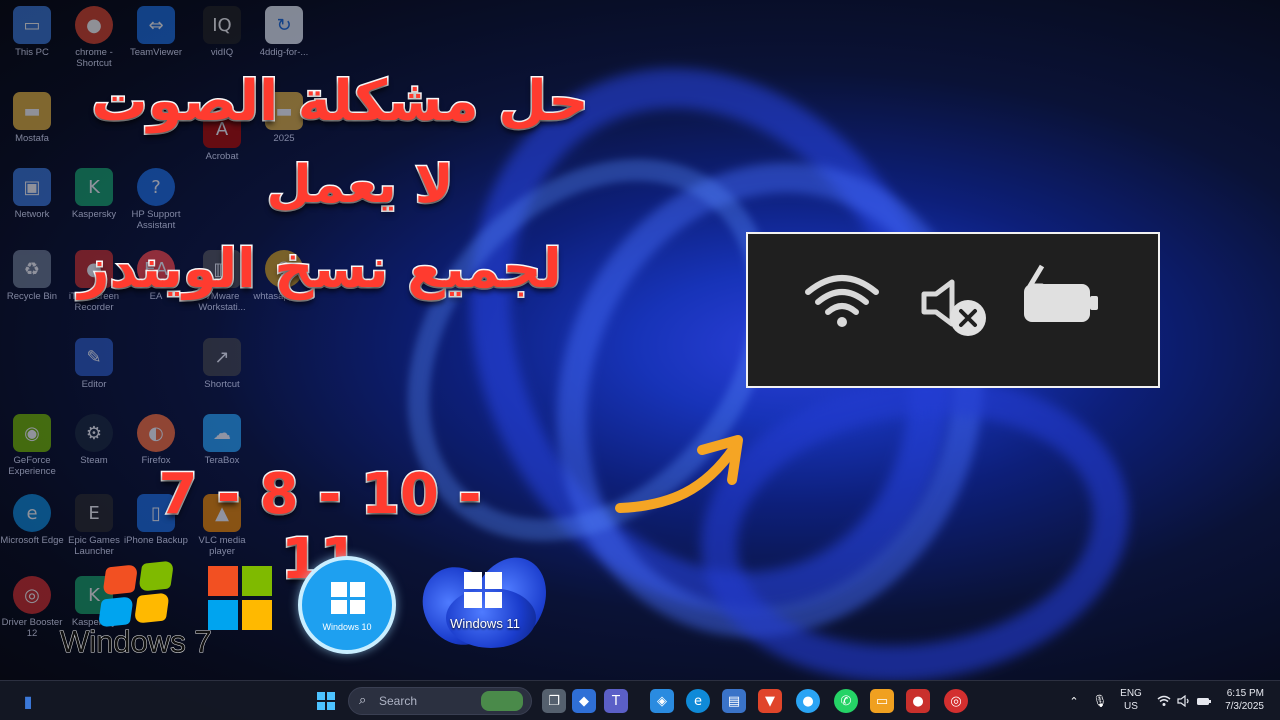 This screenshot has height=720, width=1280. Describe the element at coordinates (94, 384) in the screenshot. I see `desktop-icon-label: Editor` at that location.